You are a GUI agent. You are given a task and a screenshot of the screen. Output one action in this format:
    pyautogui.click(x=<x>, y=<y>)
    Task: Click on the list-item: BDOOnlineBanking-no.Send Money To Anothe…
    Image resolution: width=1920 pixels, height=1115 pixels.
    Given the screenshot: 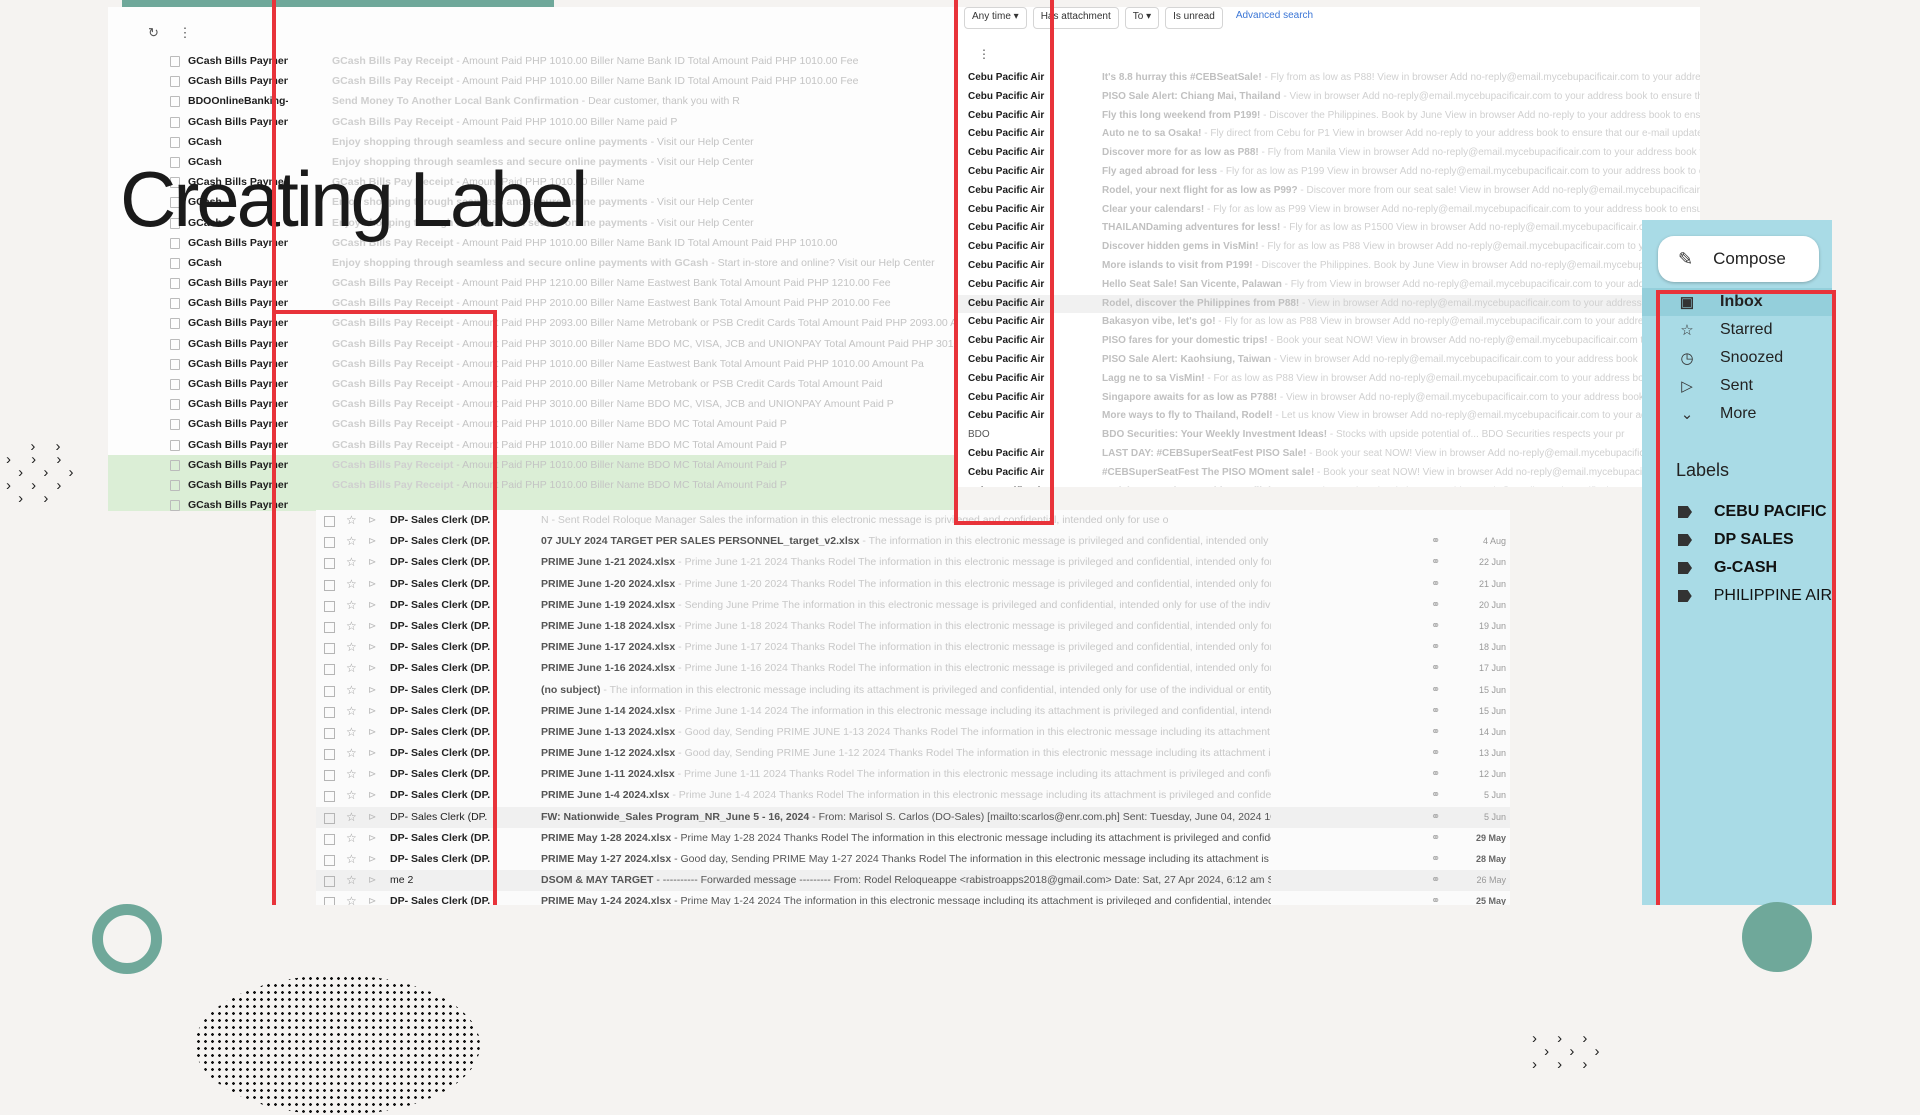 What is the action you would take?
    pyautogui.click(x=533, y=101)
    